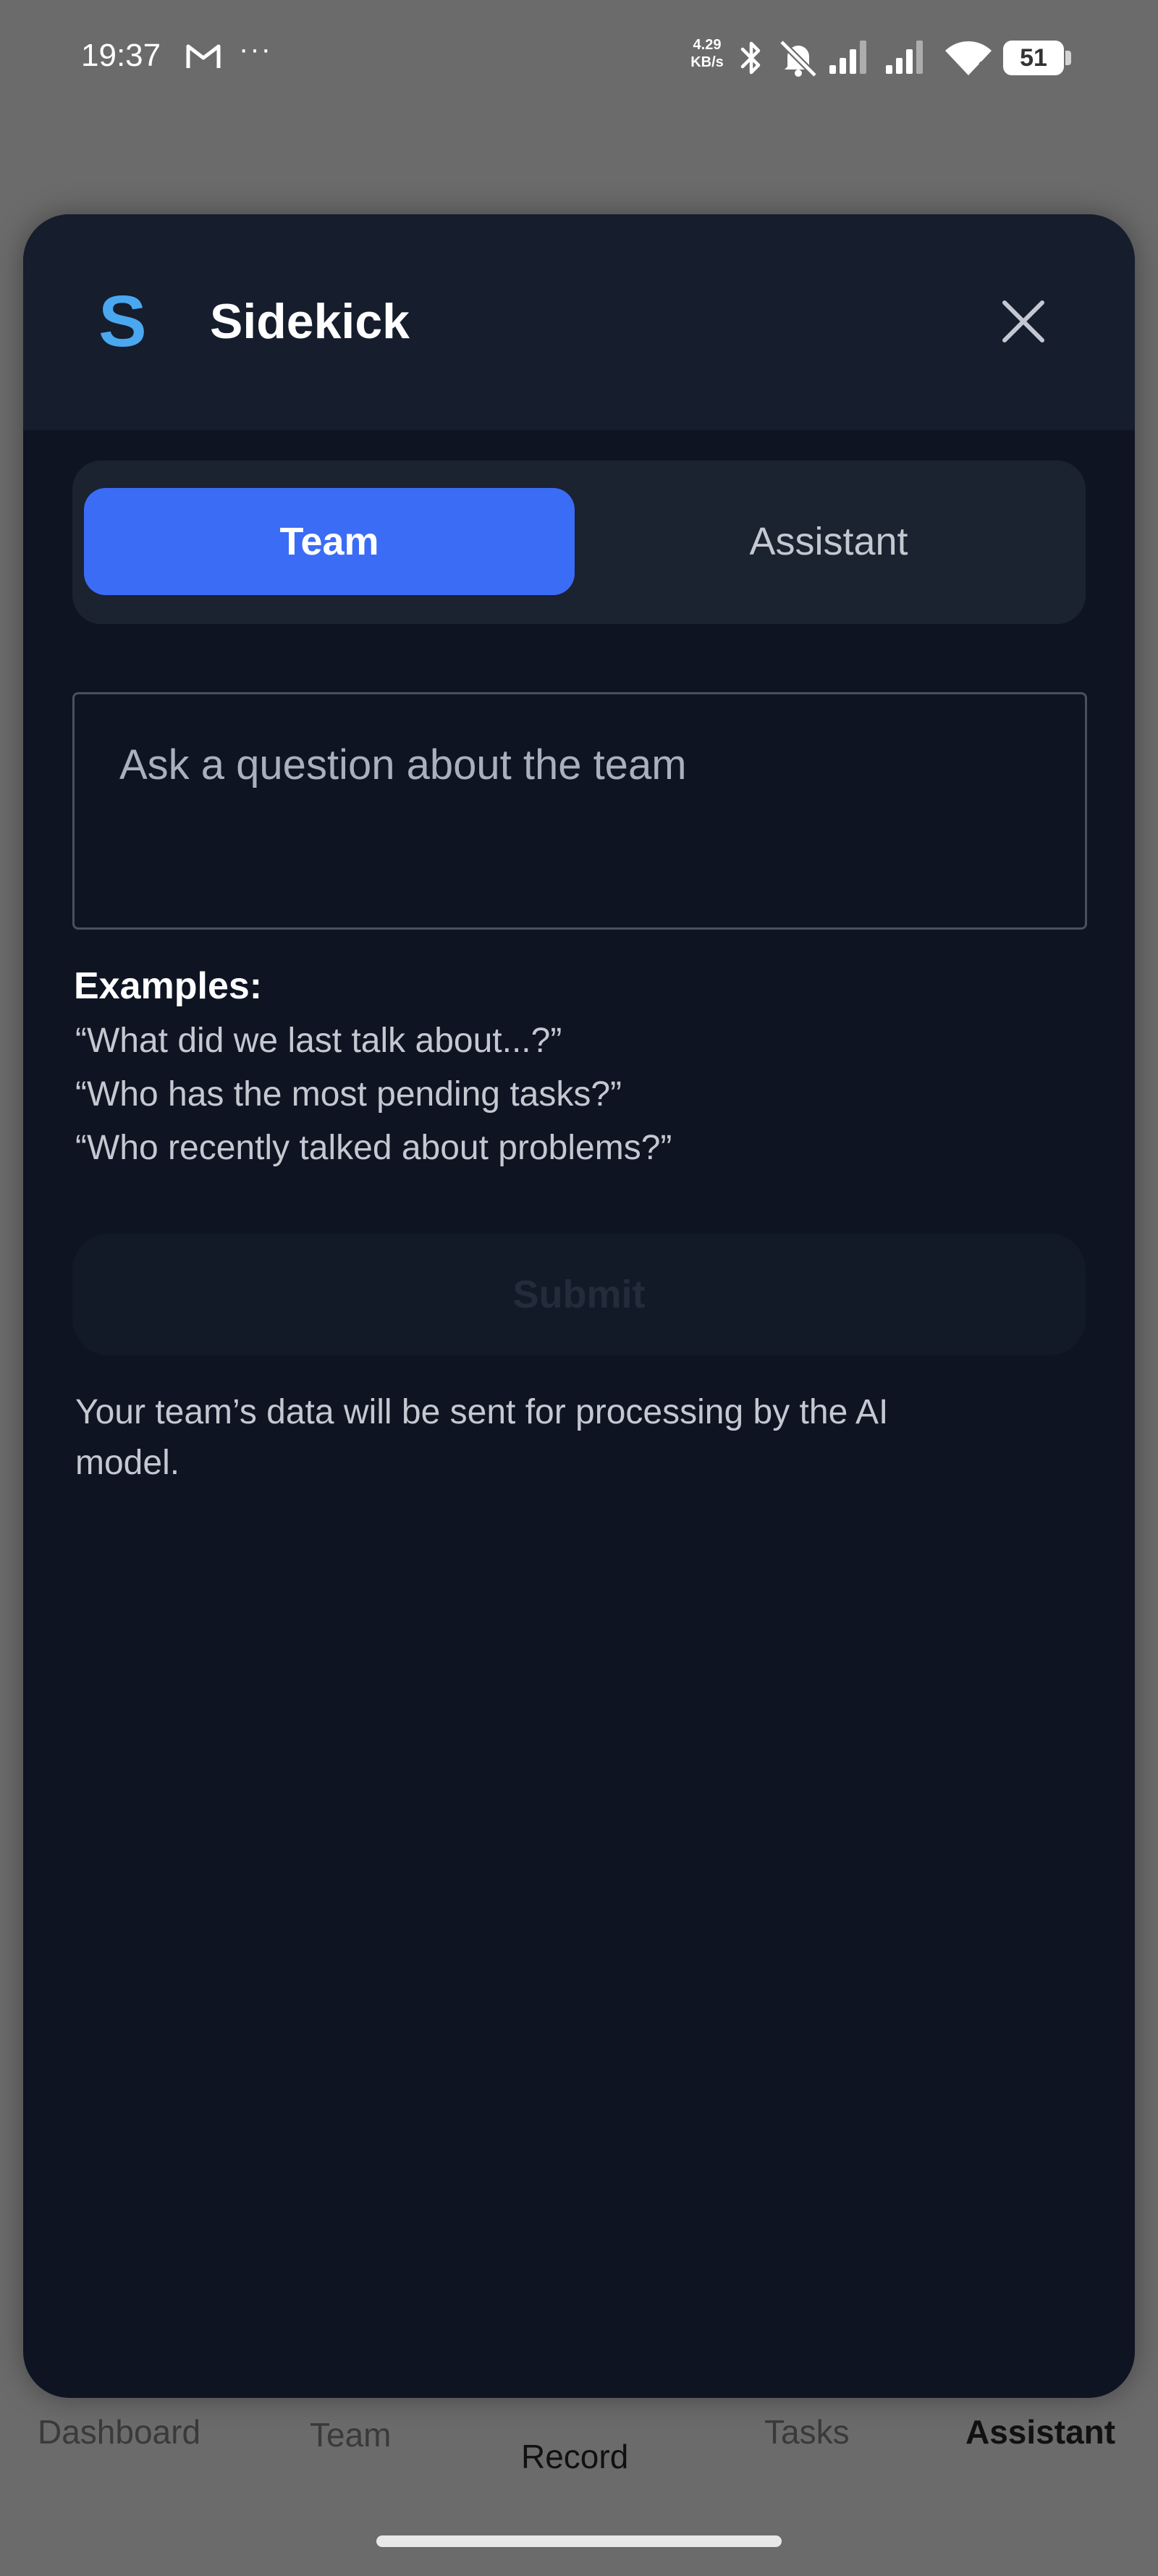 This screenshot has height=2576, width=1158. Describe the element at coordinates (579, 811) in the screenshot. I see `question-input: Ask a question about the team` at that location.